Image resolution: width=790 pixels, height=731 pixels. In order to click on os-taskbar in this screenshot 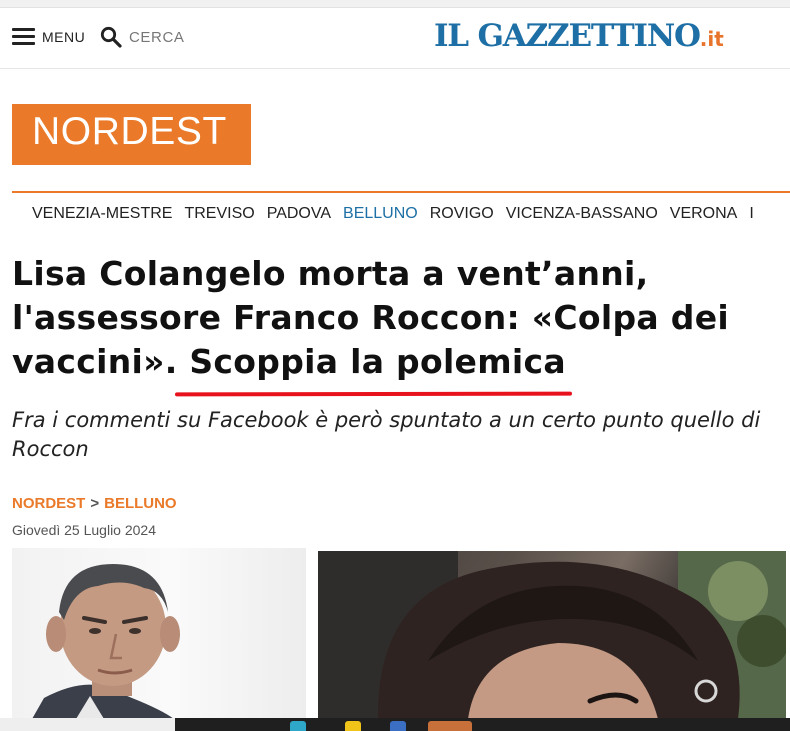, I will do `click(395, 724)`.